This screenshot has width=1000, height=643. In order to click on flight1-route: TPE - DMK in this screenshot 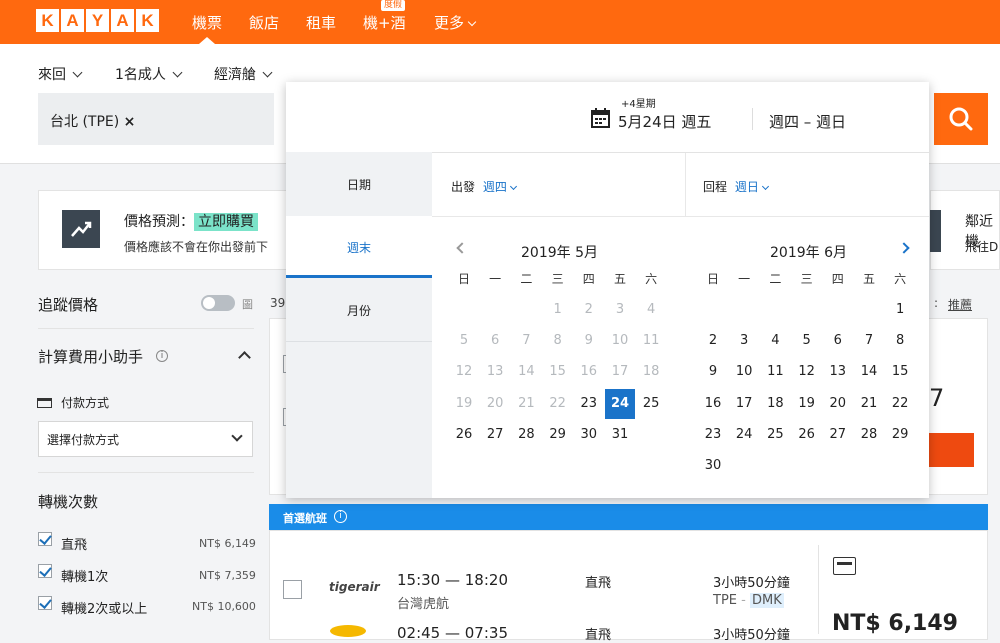, I will do `click(748, 600)`.